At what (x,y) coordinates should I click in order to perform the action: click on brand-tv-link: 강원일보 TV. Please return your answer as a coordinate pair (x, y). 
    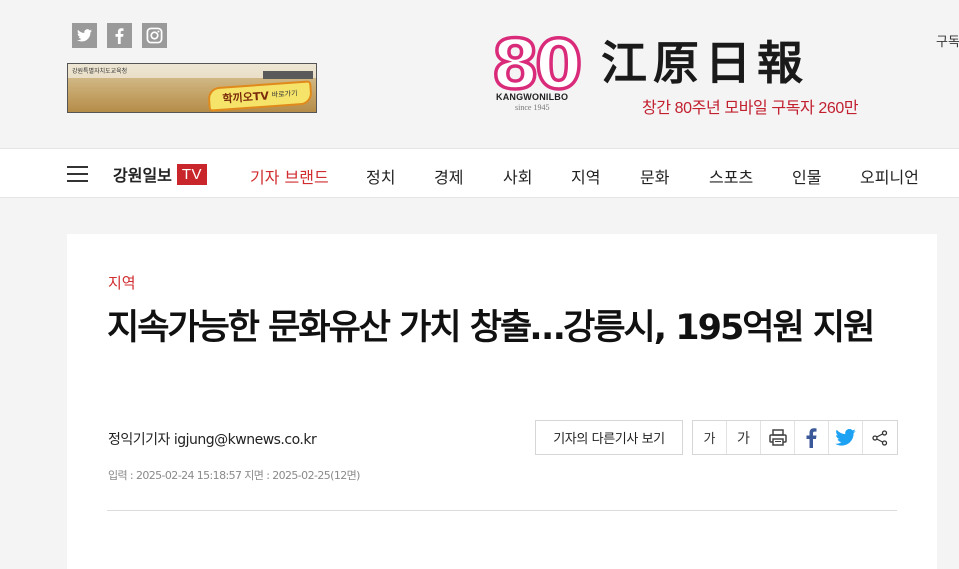
    Looking at the image, I should click on (160, 174).